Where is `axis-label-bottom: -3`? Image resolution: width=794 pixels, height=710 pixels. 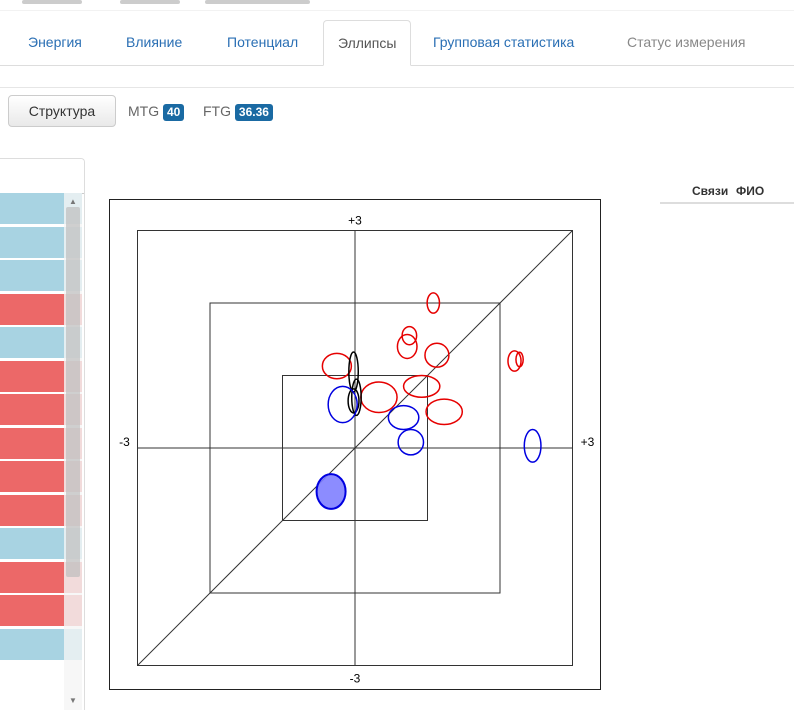 axis-label-bottom: -3 is located at coordinates (355, 679).